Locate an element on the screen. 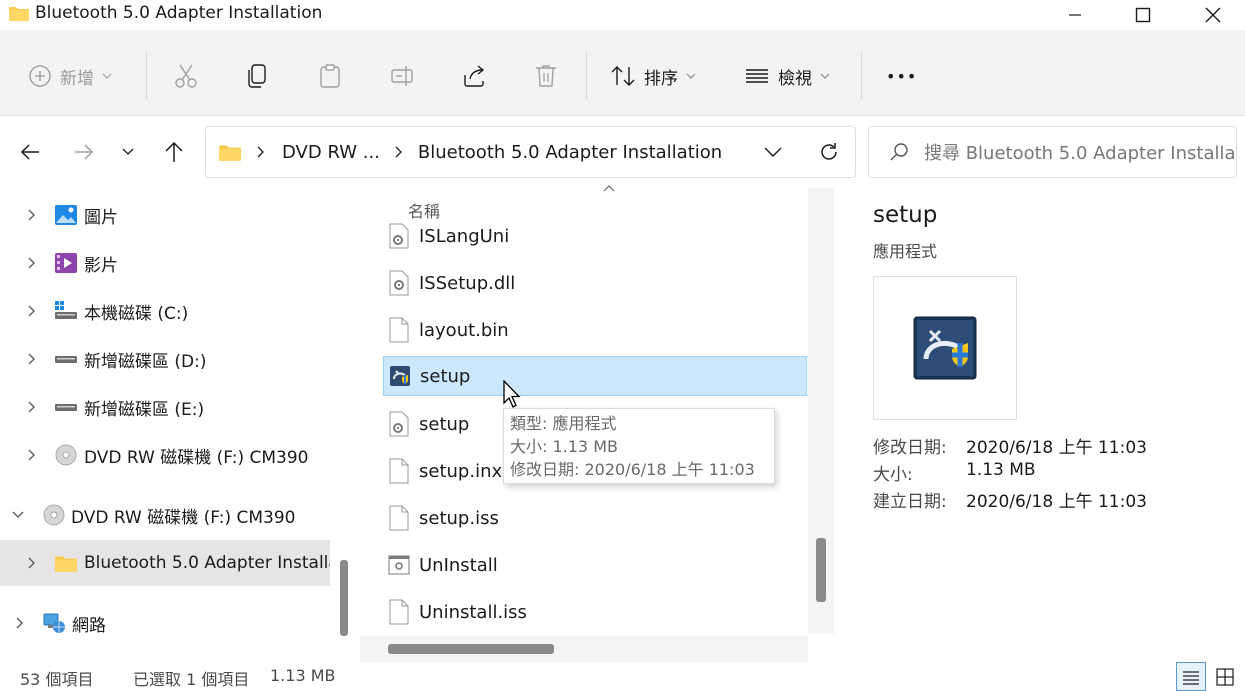 The height and width of the screenshot is (691, 1245). minimize-button is located at coordinates (1075, 15).